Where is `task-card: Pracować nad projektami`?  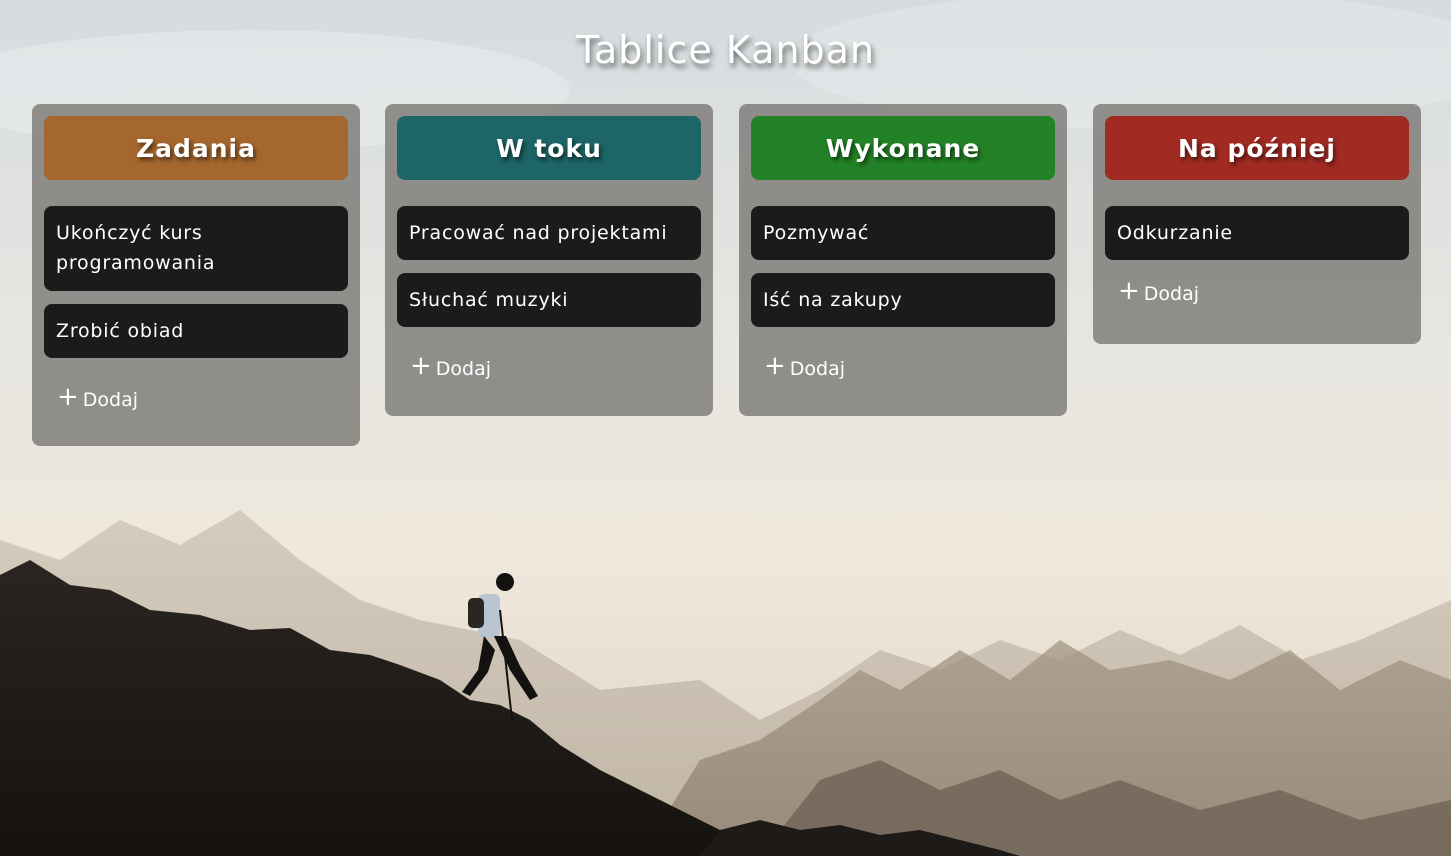 task-card: Pracować nad projektami is located at coordinates (549, 233).